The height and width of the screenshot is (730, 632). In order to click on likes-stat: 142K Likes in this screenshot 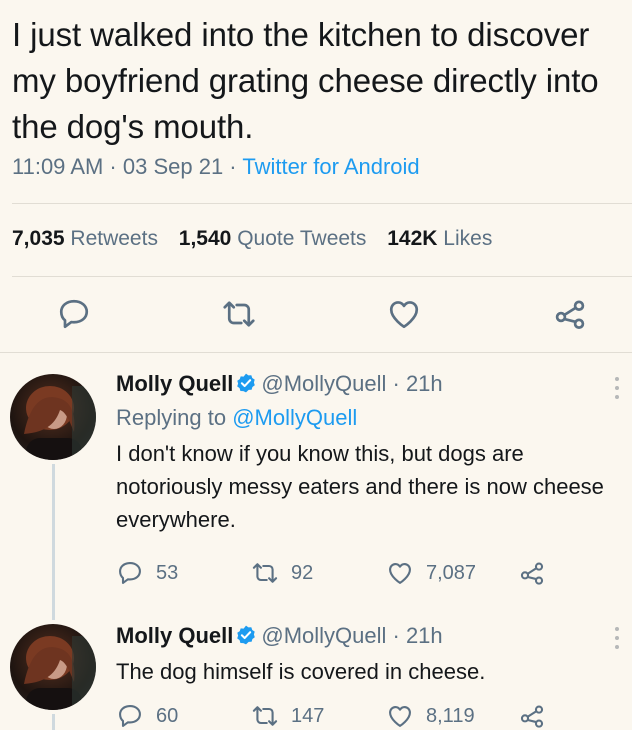, I will do `click(439, 238)`.